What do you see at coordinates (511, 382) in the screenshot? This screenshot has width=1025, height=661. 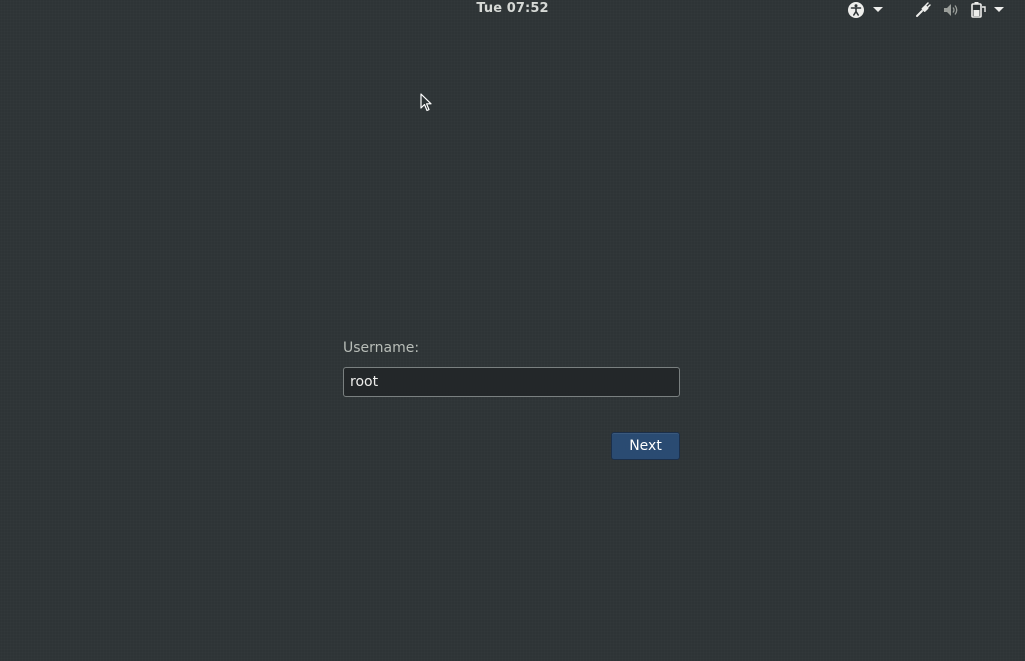 I see `username-input` at bounding box center [511, 382].